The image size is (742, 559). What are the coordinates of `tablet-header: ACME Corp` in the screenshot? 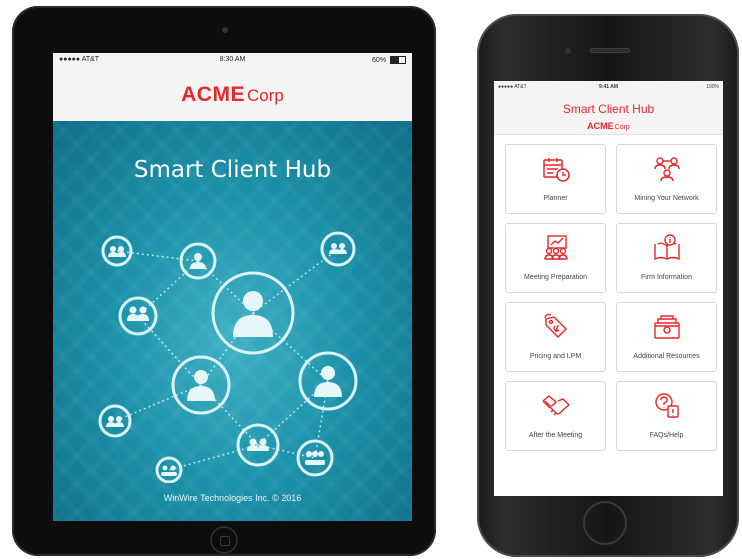 It's located at (232, 94).